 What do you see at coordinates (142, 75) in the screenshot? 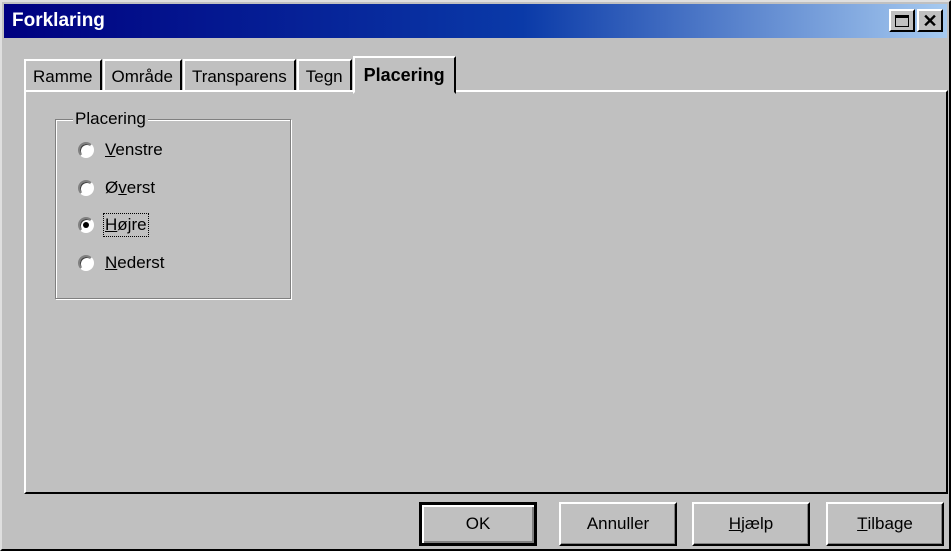
I see `tab-omrade: Område` at bounding box center [142, 75].